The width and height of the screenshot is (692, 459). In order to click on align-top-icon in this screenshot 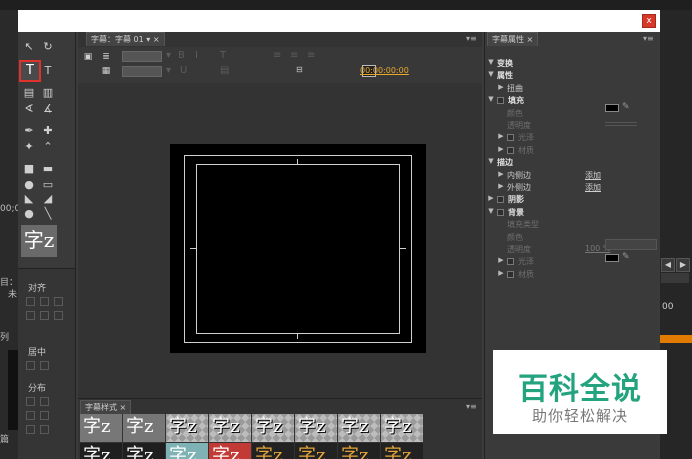, I will do `click(30, 315)`.